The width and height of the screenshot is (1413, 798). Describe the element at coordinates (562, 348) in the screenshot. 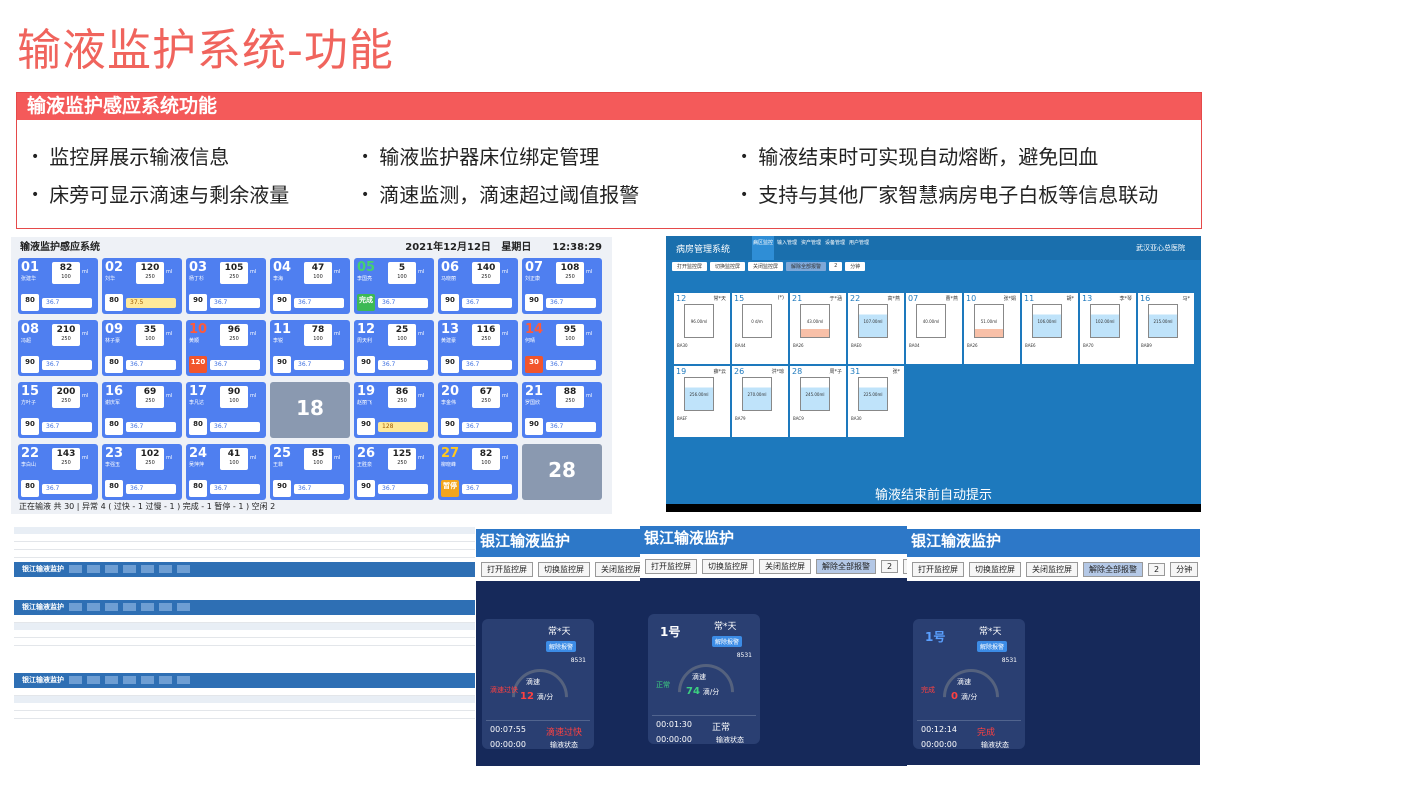

I see `bed-card: 14 何晴 95 100 ml 30 36.7` at that location.